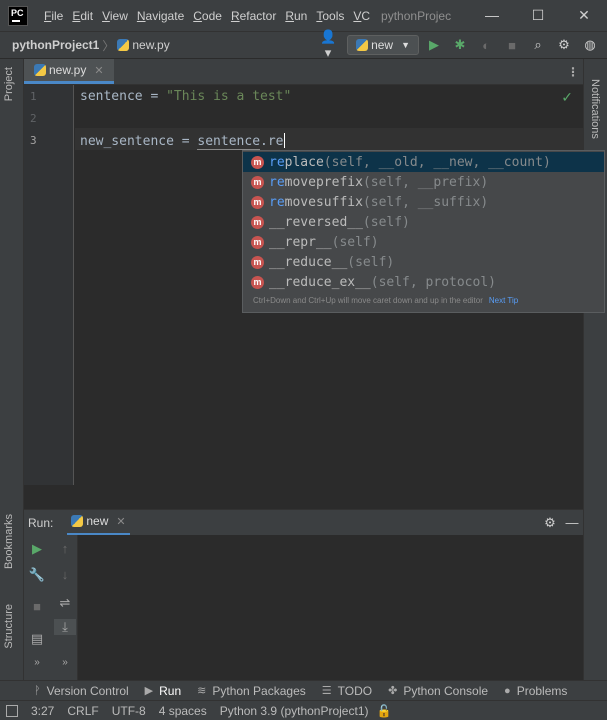 Image resolution: width=607 pixels, height=720 pixels. What do you see at coordinates (82, 711) in the screenshot?
I see `line-separator: CRLF` at bounding box center [82, 711].